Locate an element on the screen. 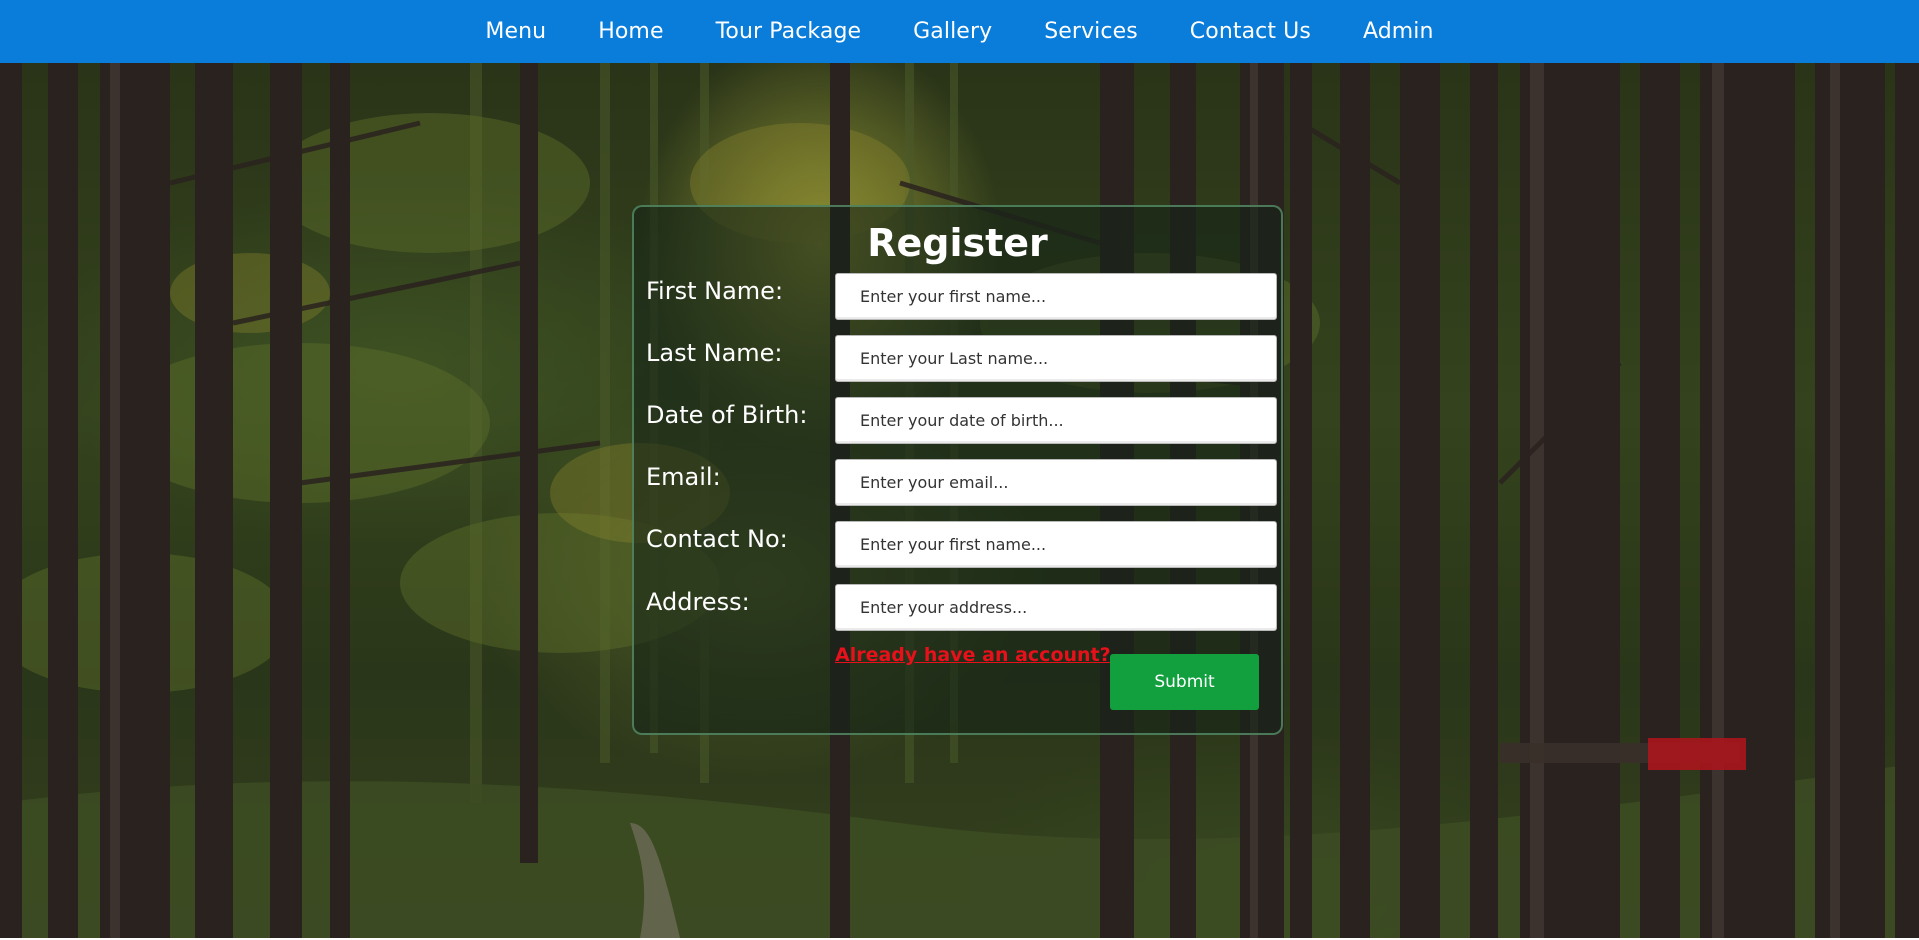  email-row: Email: is located at coordinates (961, 483).